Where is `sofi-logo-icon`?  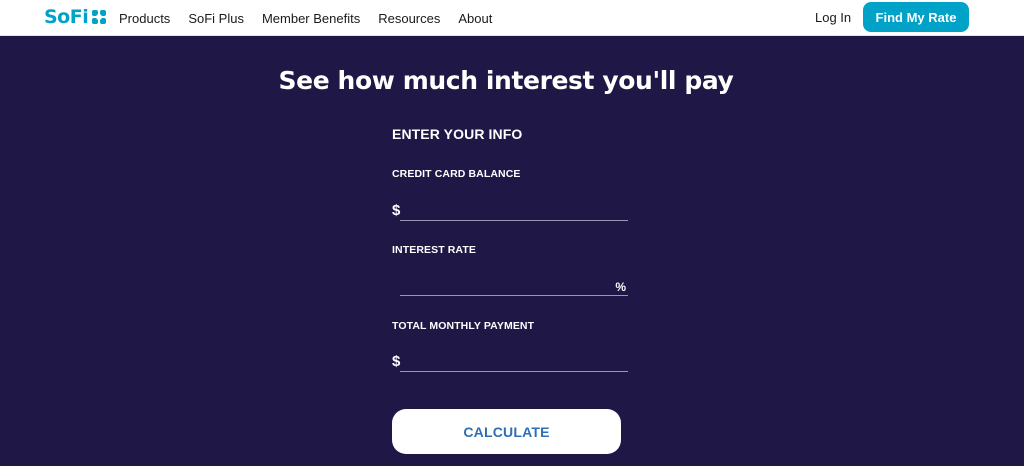 sofi-logo-icon is located at coordinates (99, 17).